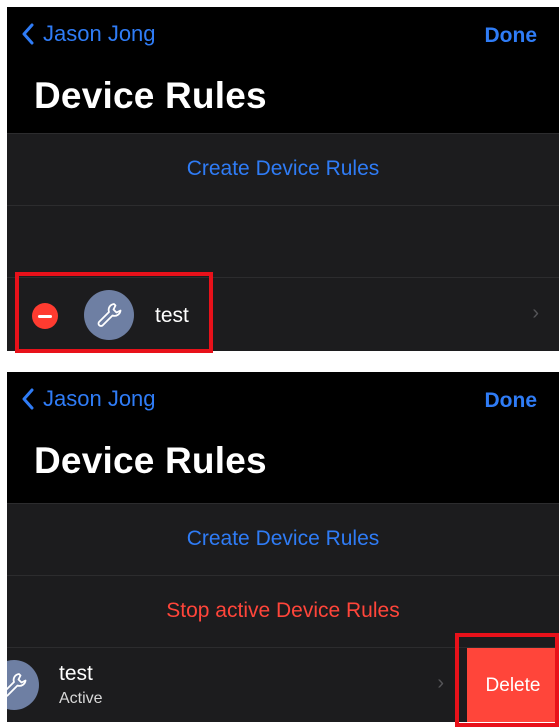 The width and height of the screenshot is (559, 727). Describe the element at coordinates (283, 241) in the screenshot. I see `empty-row` at that location.